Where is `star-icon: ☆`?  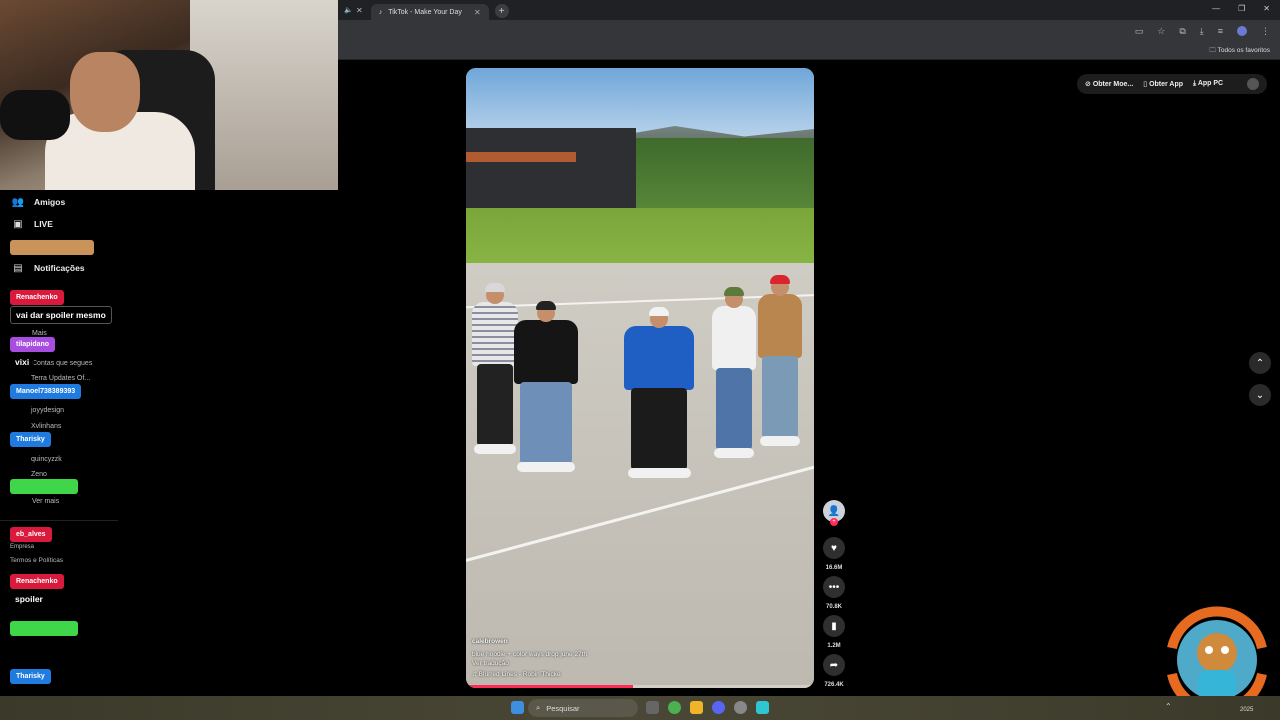 star-icon: ☆ is located at coordinates (1161, 31).